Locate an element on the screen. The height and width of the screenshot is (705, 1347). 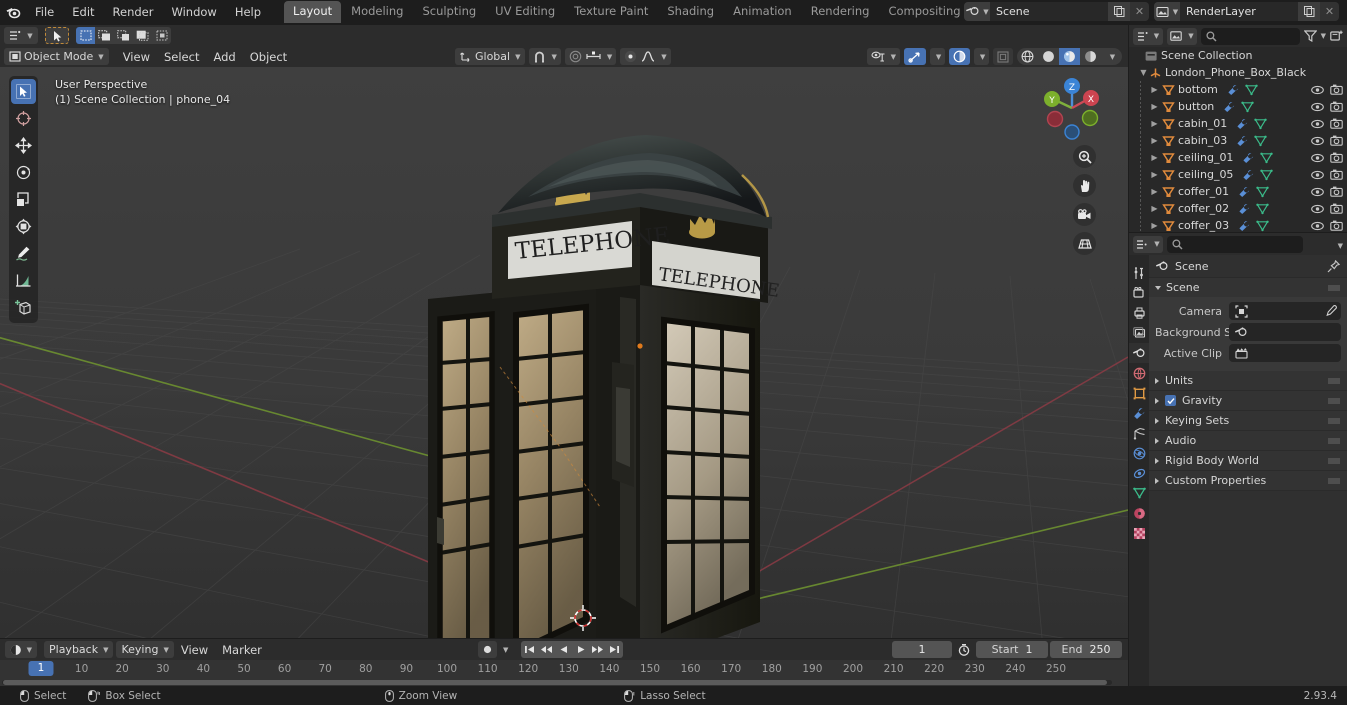
workspace-tab-shading: Shading is located at coordinates (690, 12).